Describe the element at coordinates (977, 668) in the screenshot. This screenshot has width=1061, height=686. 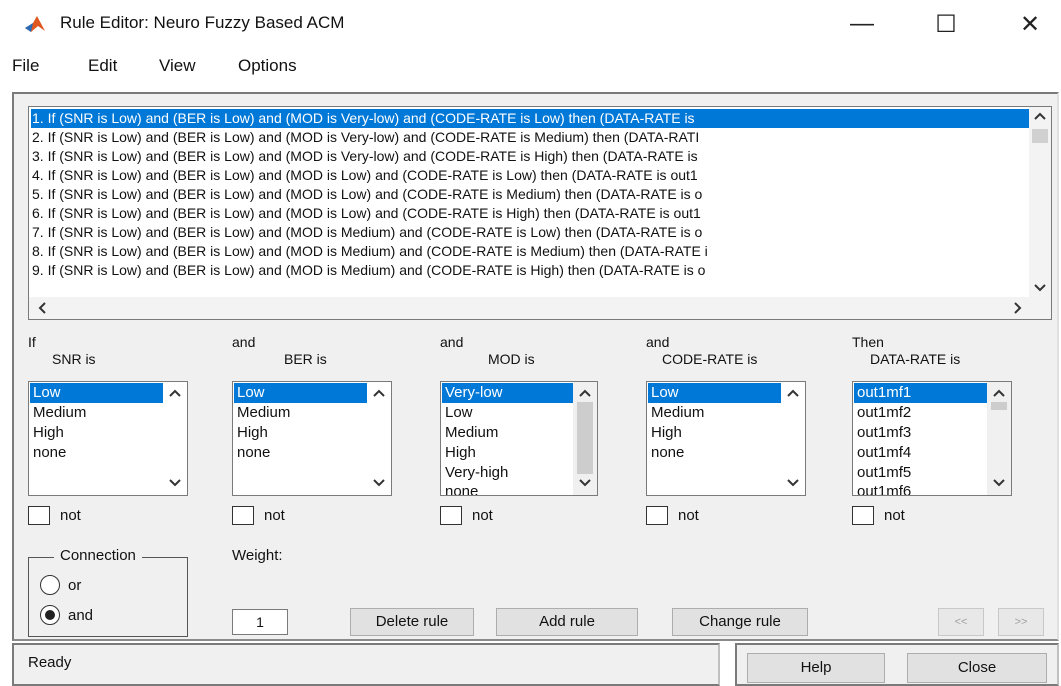
I see `close-button: Close` at that location.